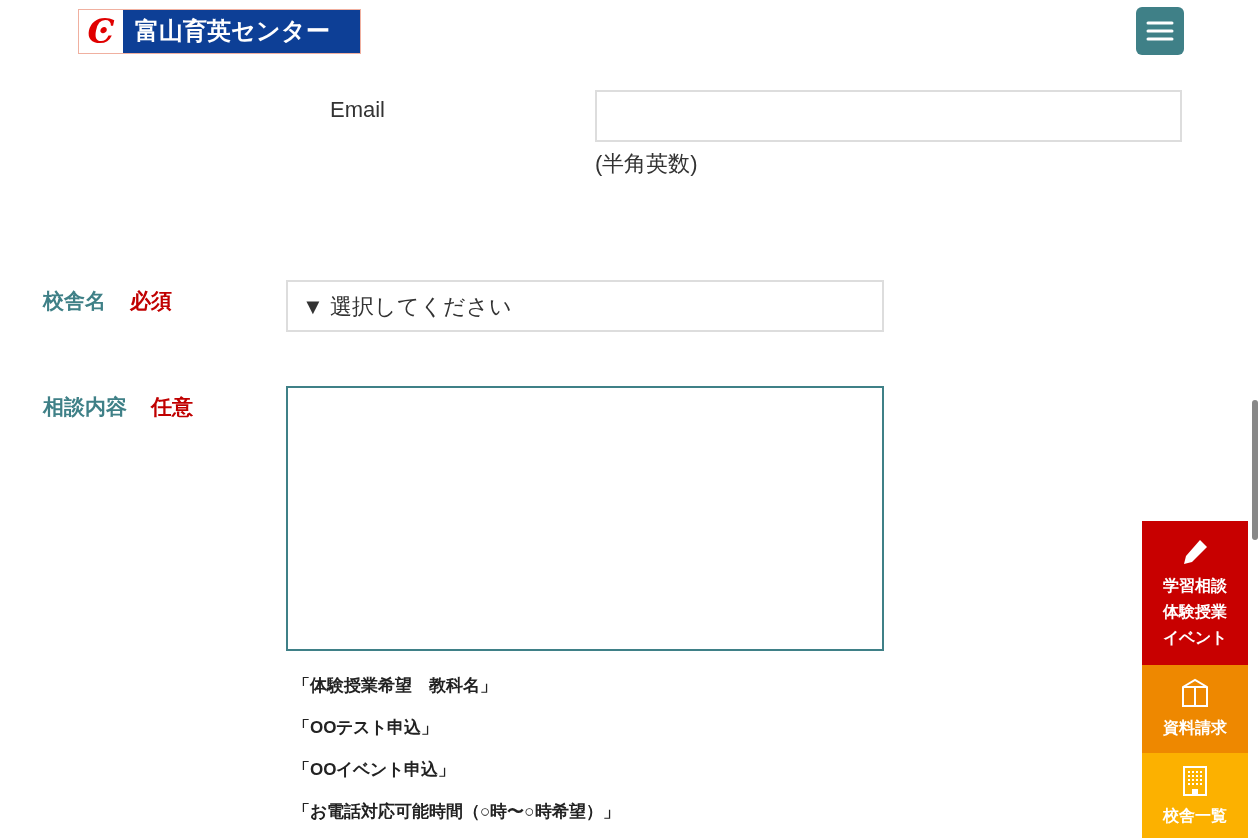 The height and width of the screenshot is (838, 1260). What do you see at coordinates (358, 110) in the screenshot?
I see `email-label: Email` at bounding box center [358, 110].